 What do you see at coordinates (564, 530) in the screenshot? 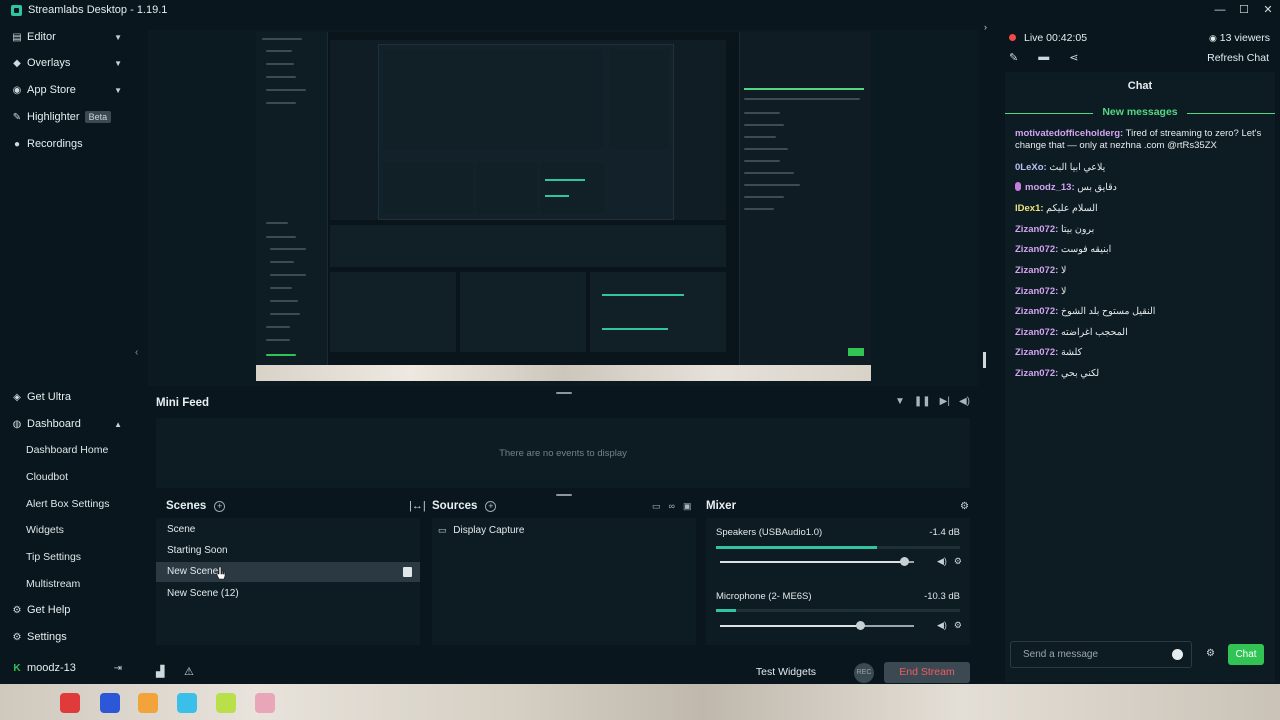
I see `source-item: ▭ Display Capture` at bounding box center [564, 530].